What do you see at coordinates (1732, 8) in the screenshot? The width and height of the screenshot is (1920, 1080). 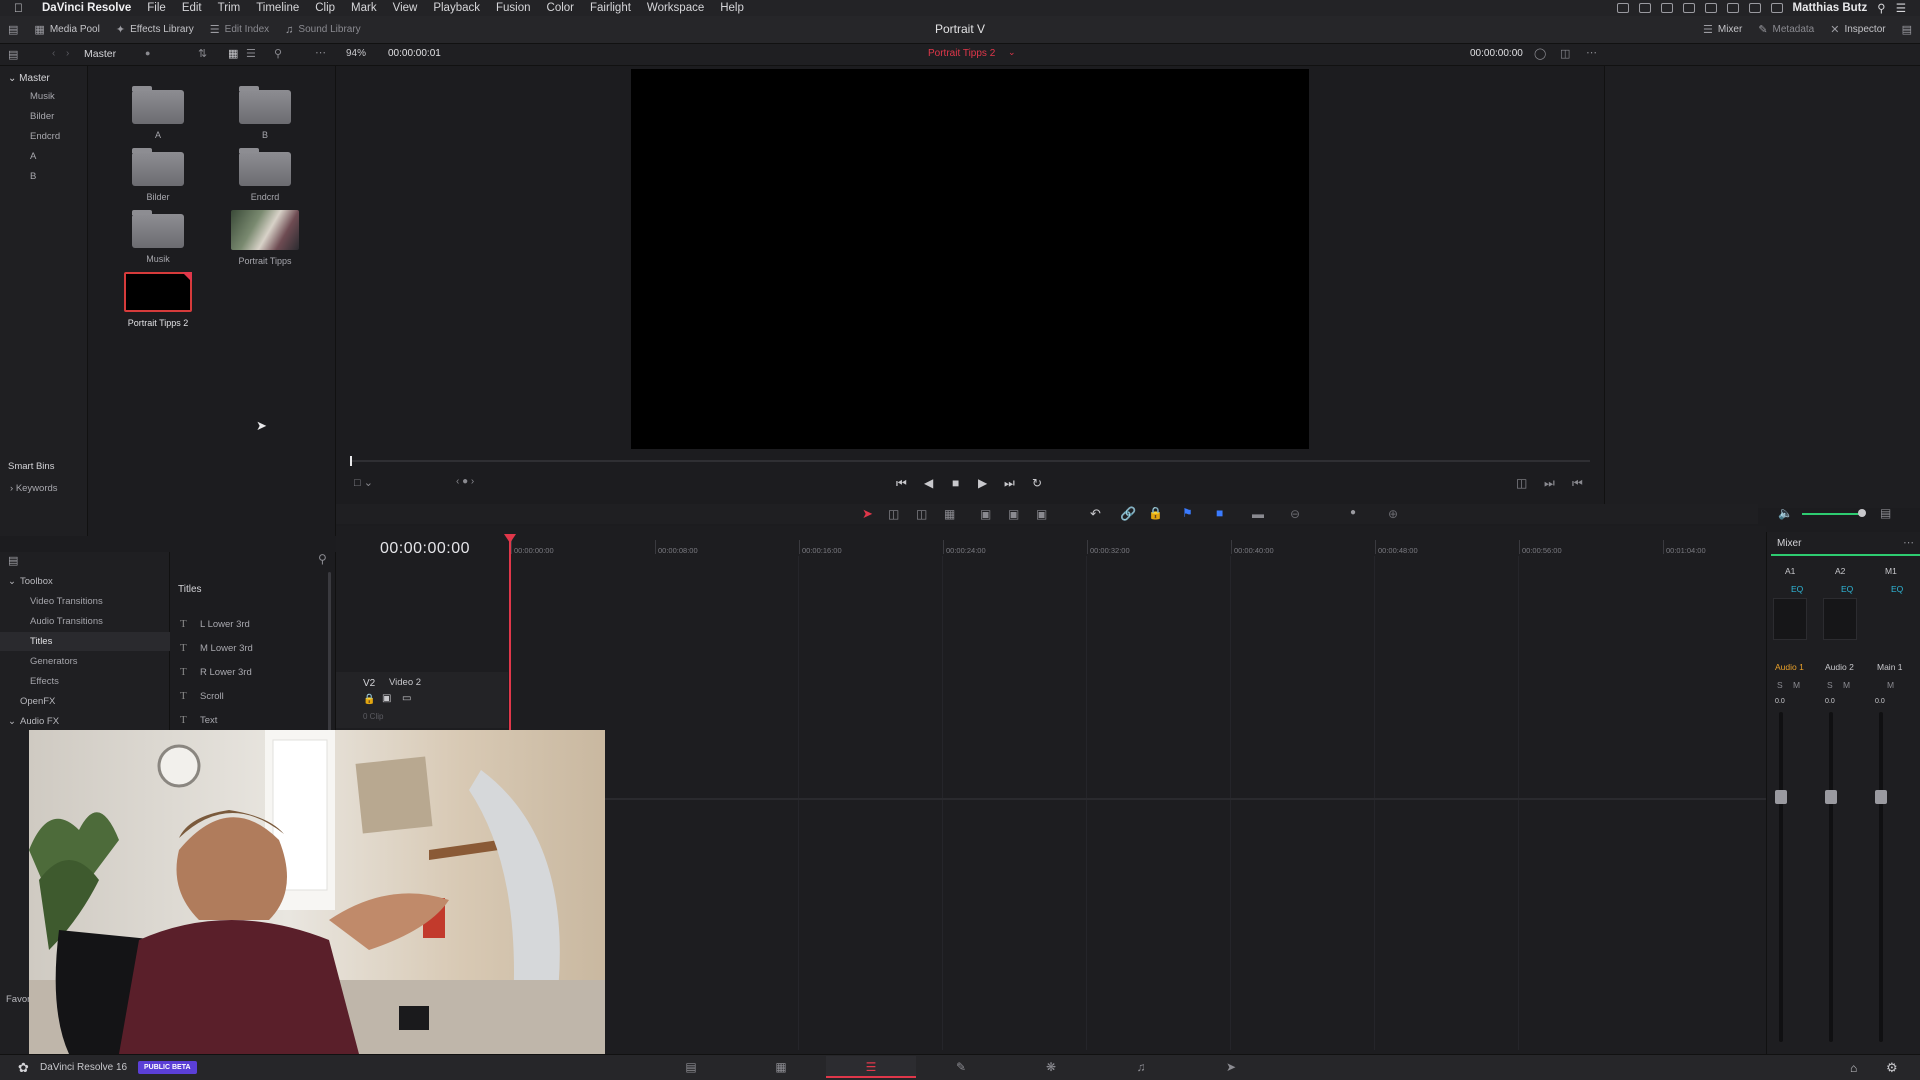 I see `clock-icon` at bounding box center [1732, 8].